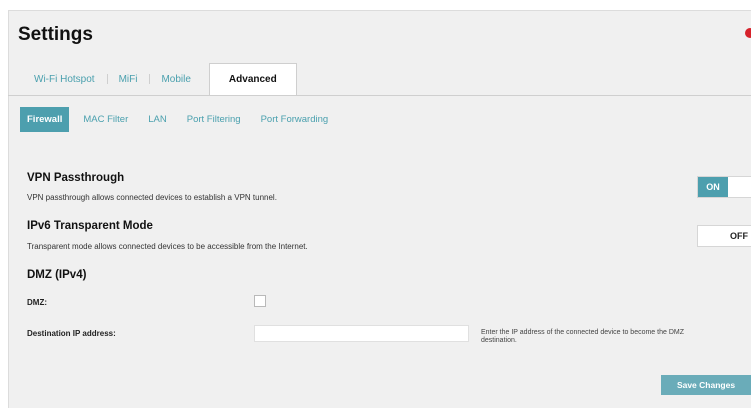 This screenshot has width=751, height=408. Describe the element at coordinates (128, 79) in the screenshot. I see `tab-mifi: MiFi` at that location.